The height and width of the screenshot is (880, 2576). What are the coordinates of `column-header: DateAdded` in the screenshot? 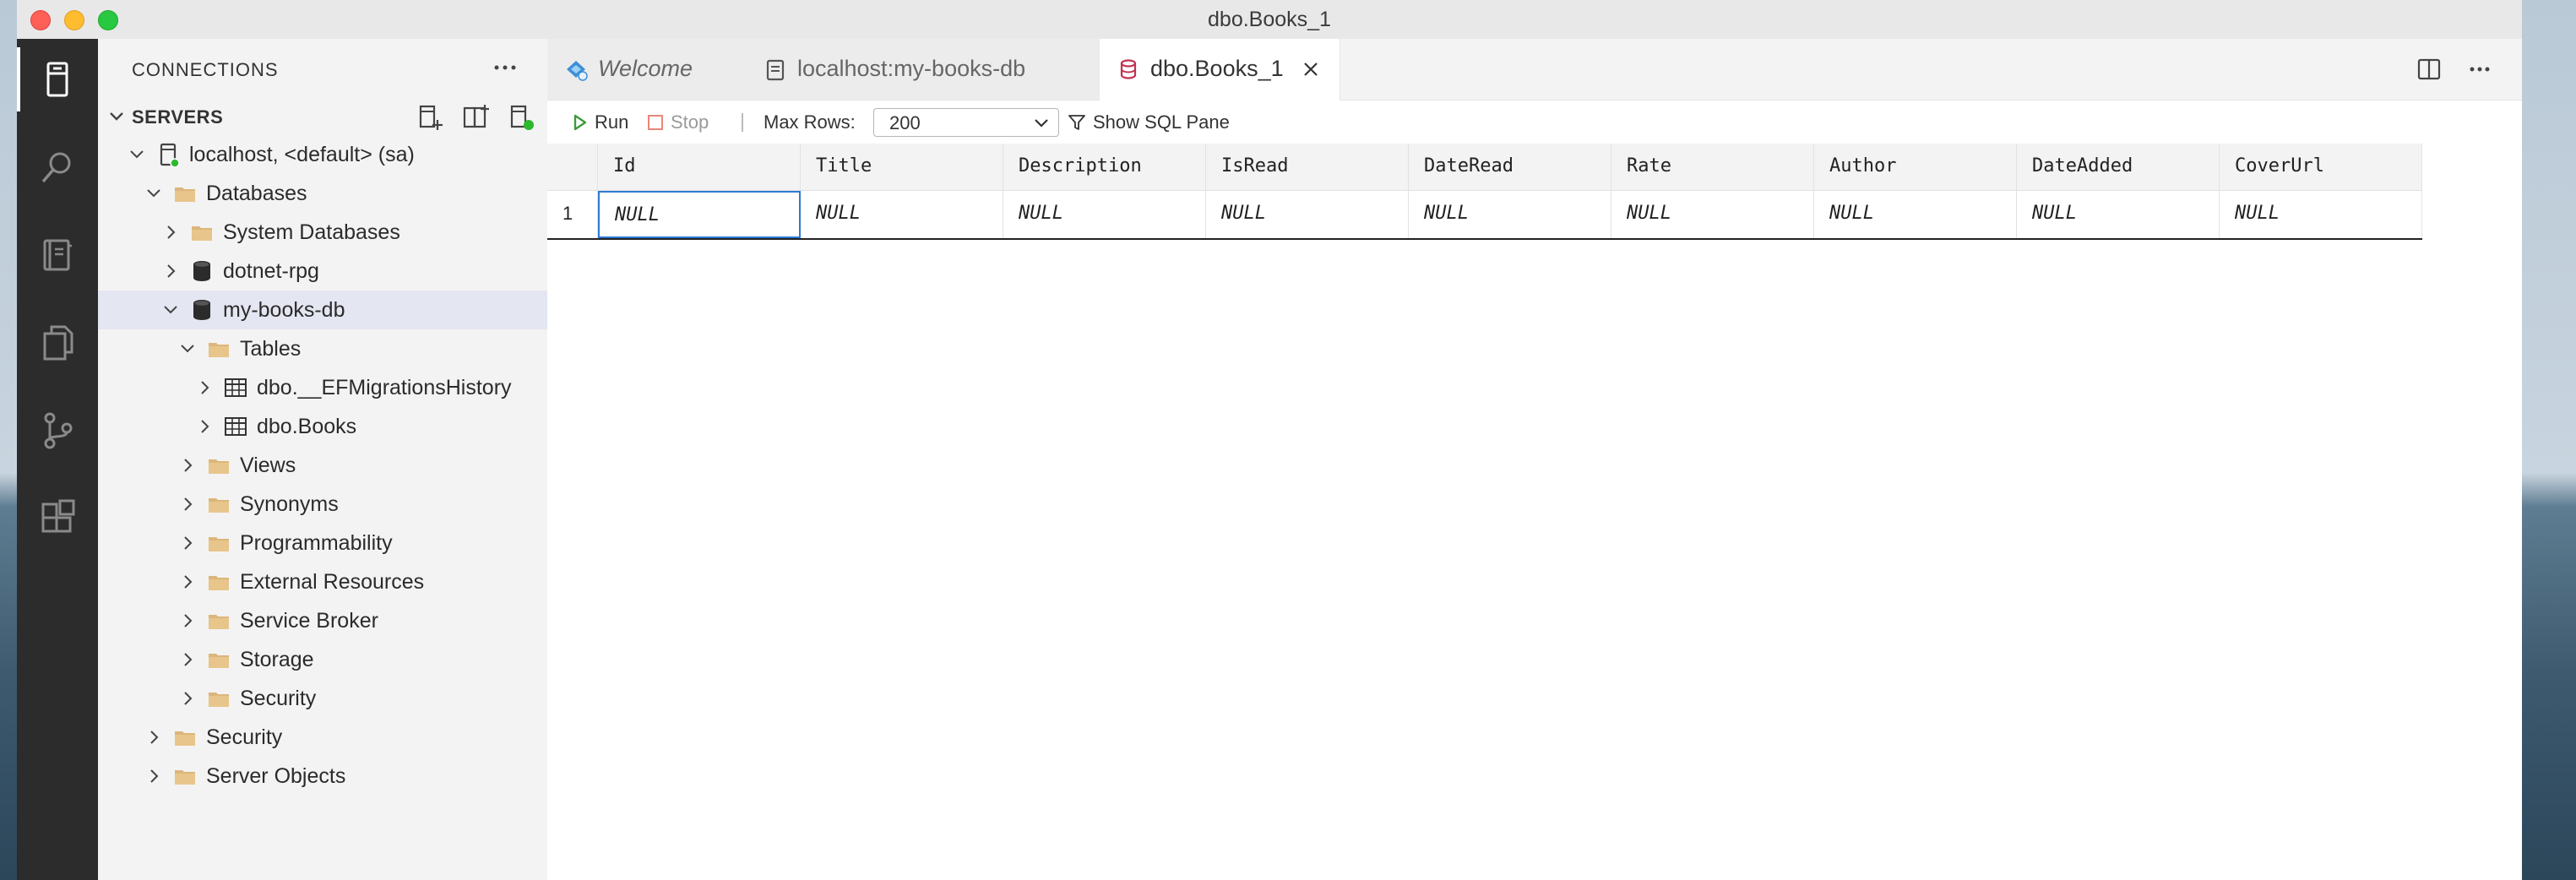 It's located at (2118, 167).